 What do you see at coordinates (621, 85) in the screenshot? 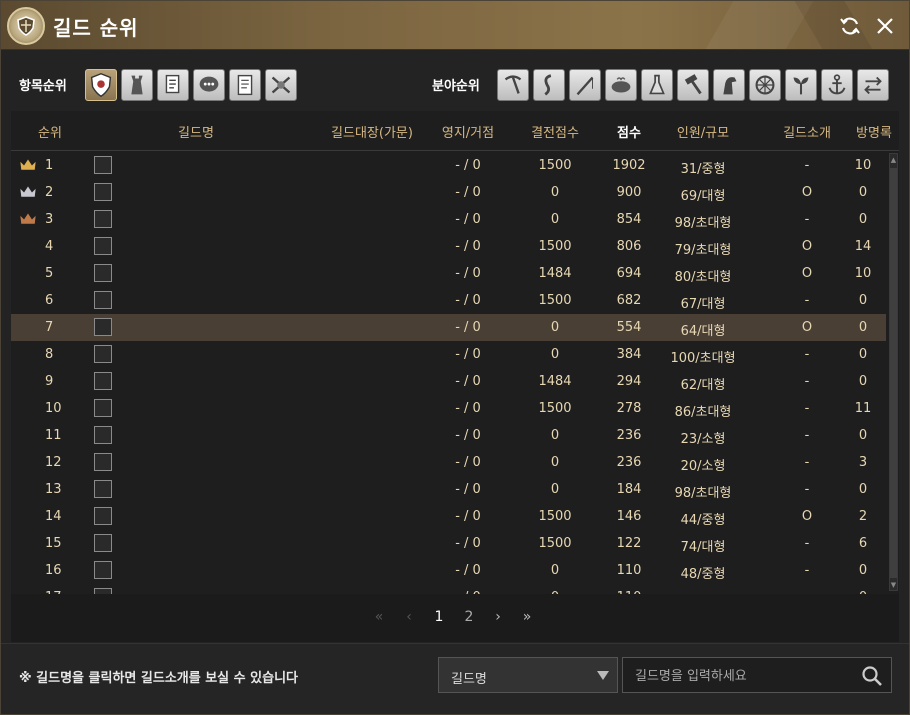
I see `cooking-ranking-button` at bounding box center [621, 85].